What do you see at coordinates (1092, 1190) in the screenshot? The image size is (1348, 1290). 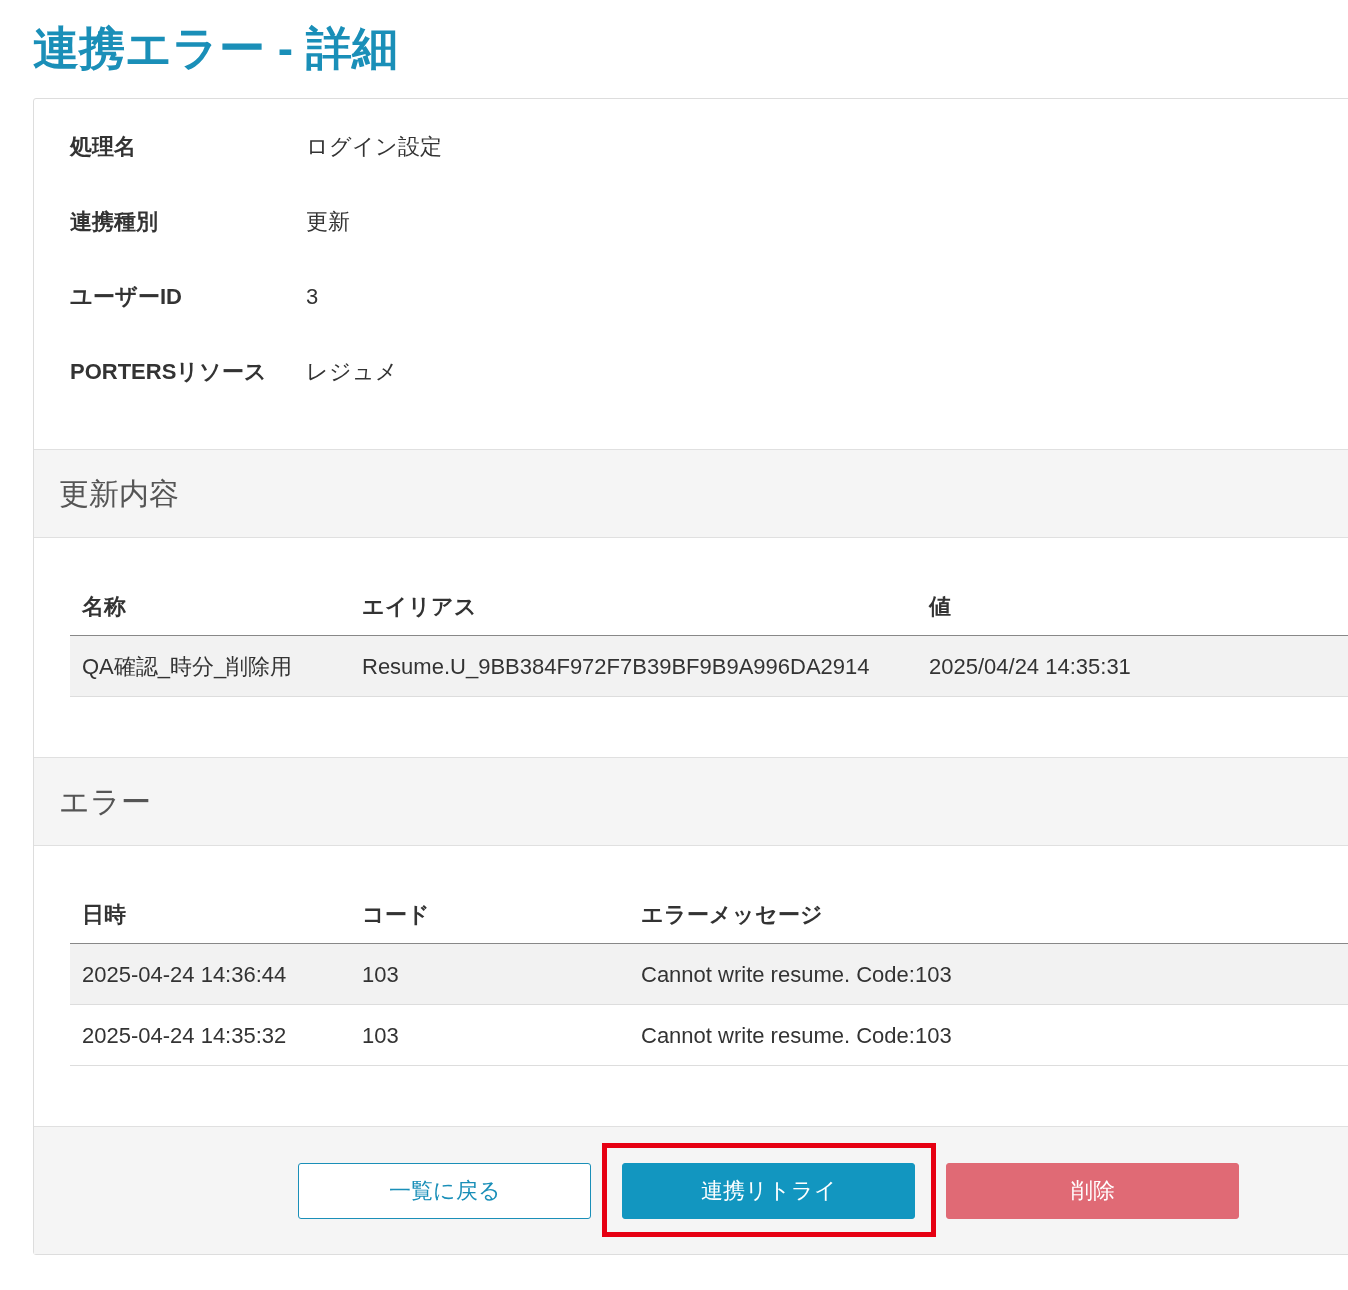 I see `action-button: 削除` at bounding box center [1092, 1190].